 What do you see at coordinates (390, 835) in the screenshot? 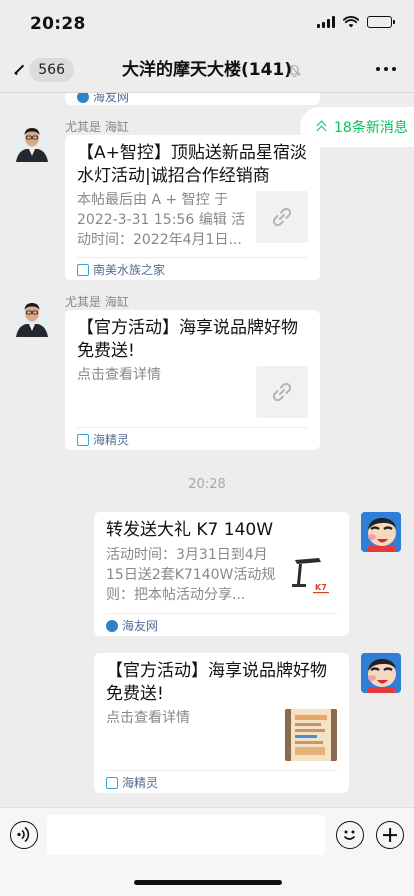
I see `plus-button` at bounding box center [390, 835].